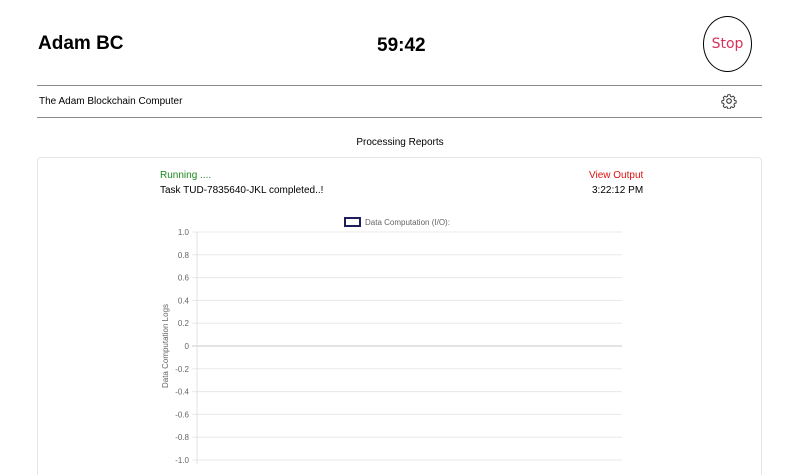 Image resolution: width=800 pixels, height=475 pixels. What do you see at coordinates (184, 232) in the screenshot?
I see `y-tick-label: 1.0` at bounding box center [184, 232].